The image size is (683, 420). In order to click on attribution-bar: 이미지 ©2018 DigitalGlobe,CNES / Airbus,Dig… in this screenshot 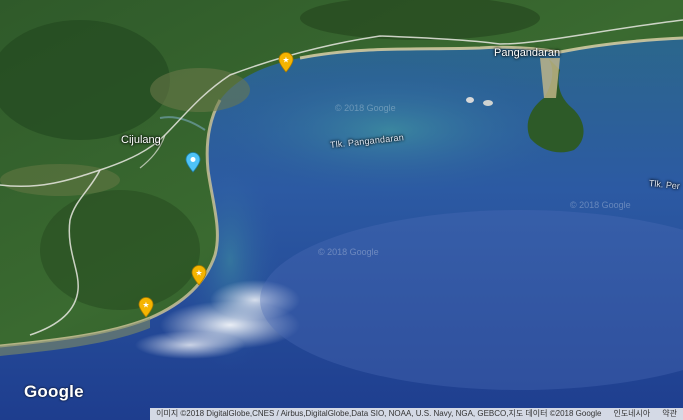, I will do `click(416, 414)`.